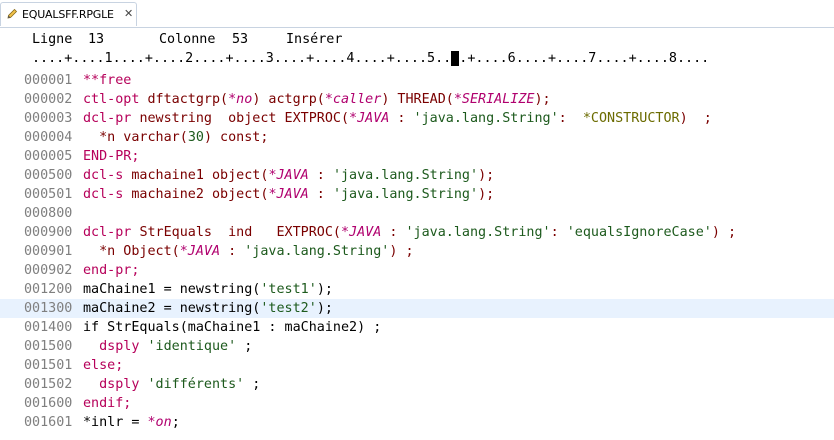  Describe the element at coordinates (111, 118) in the screenshot. I see `code-token: dcl-pr` at that location.